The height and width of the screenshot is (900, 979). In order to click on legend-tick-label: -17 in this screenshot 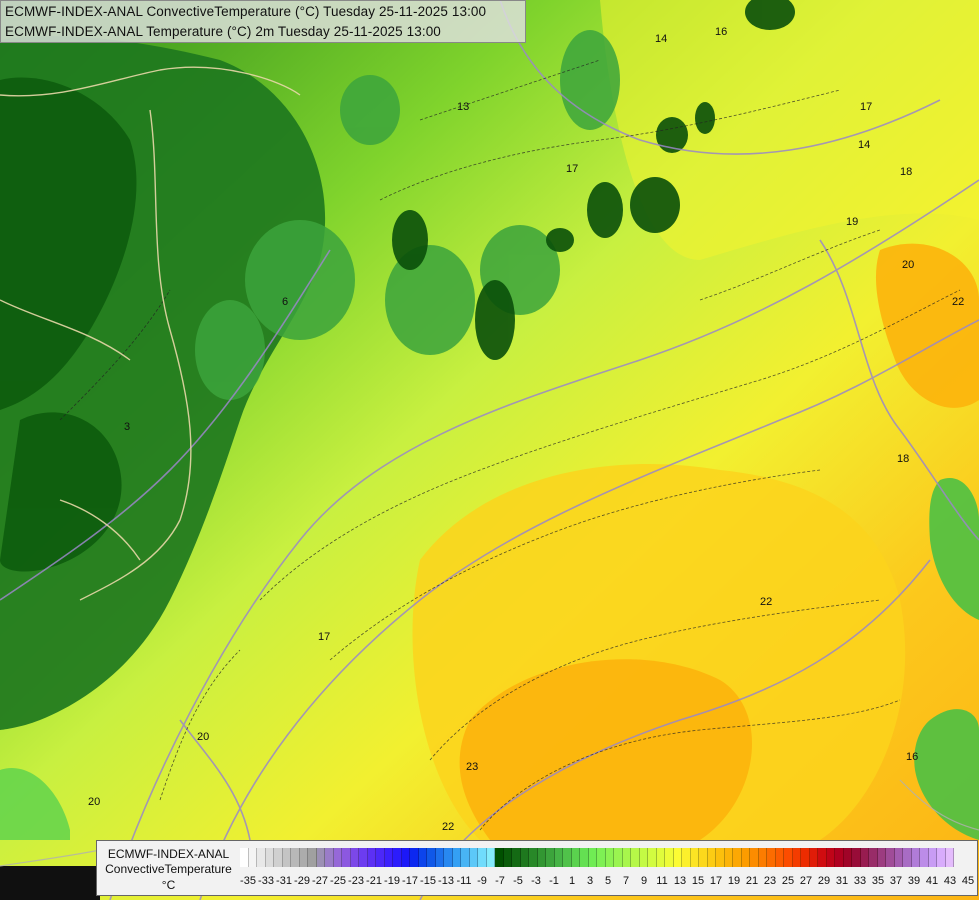, I will do `click(410, 881)`.